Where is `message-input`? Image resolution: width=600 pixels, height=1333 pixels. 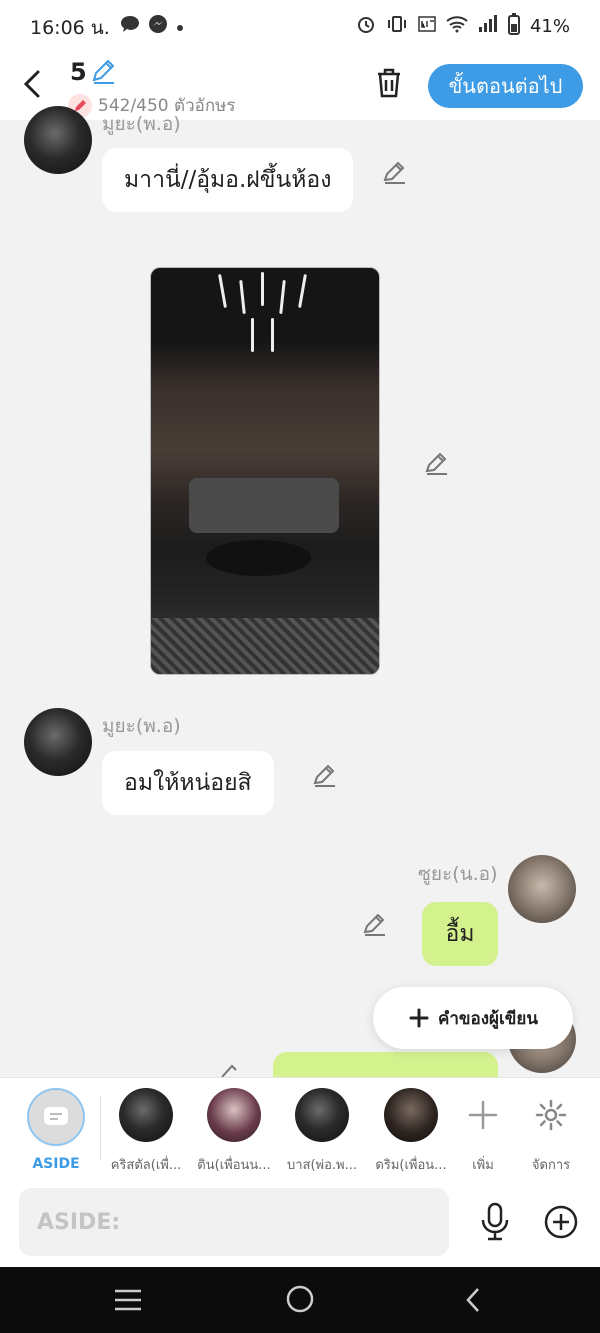
message-input is located at coordinates (234, 1222).